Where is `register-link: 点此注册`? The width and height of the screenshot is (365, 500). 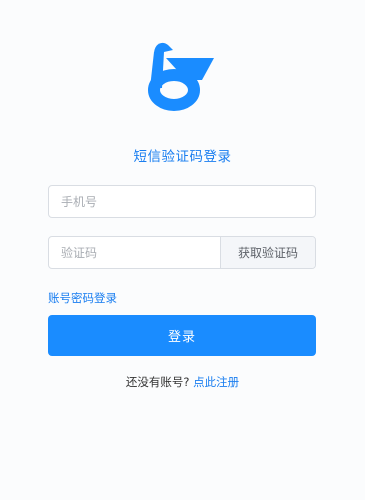 register-link: 点此注册 is located at coordinates (216, 382).